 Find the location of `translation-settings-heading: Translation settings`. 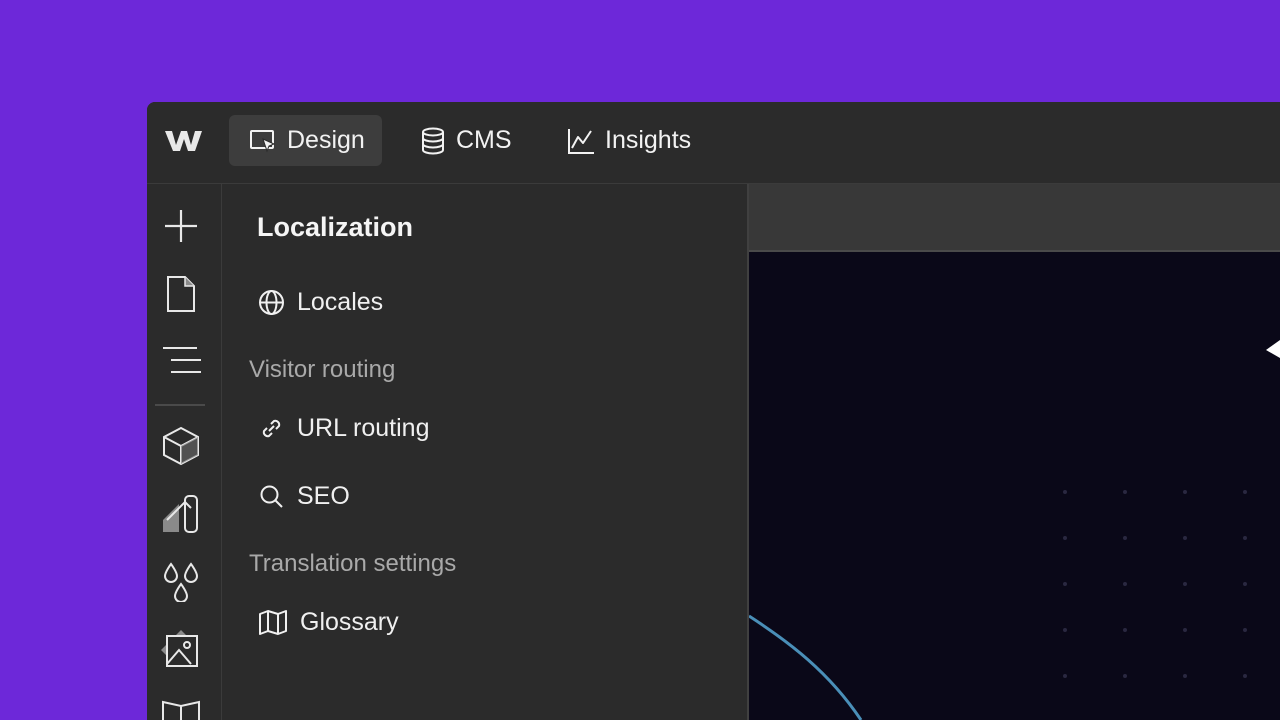

translation-settings-heading: Translation settings is located at coordinates (353, 563).